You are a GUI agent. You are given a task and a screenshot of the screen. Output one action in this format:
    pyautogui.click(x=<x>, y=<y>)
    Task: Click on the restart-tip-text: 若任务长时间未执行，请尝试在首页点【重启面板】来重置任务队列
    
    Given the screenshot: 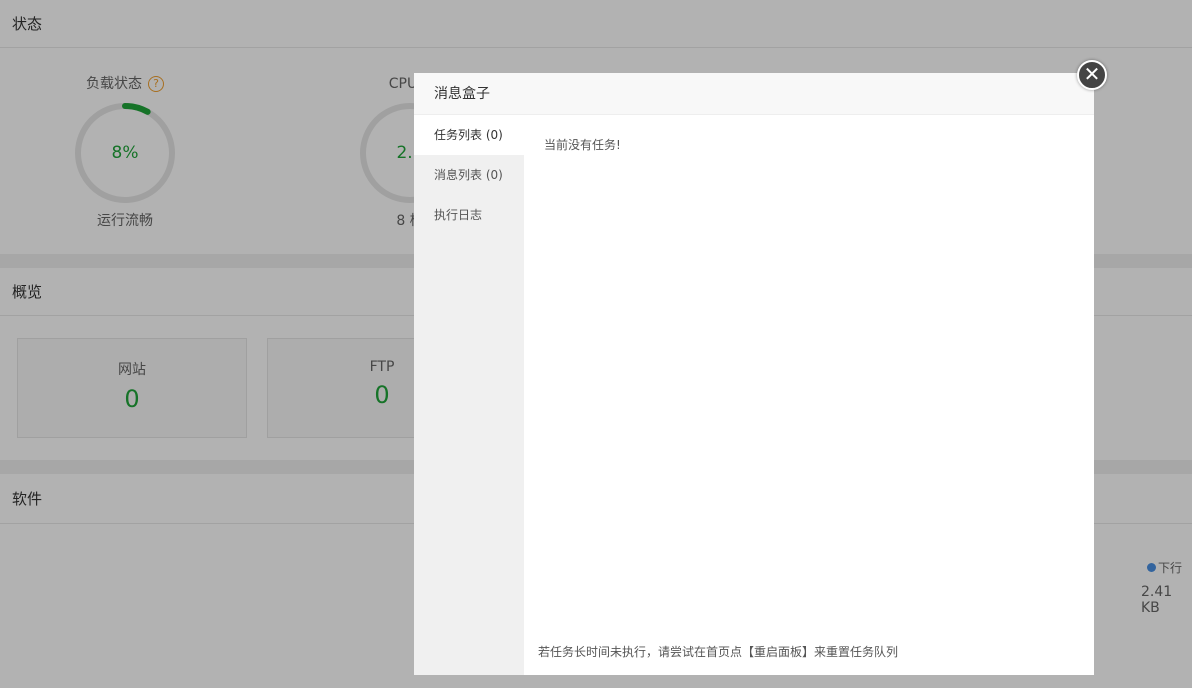 What is the action you would take?
    pyautogui.click(x=718, y=652)
    